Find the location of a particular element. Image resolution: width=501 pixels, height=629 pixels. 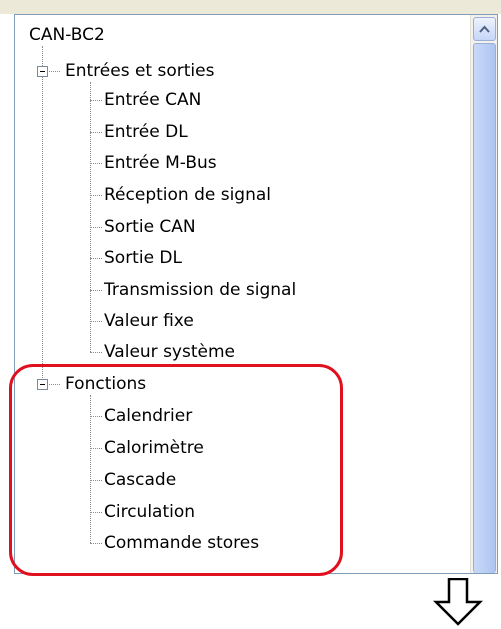

tree-item: Entrée CAN is located at coordinates (152, 100).